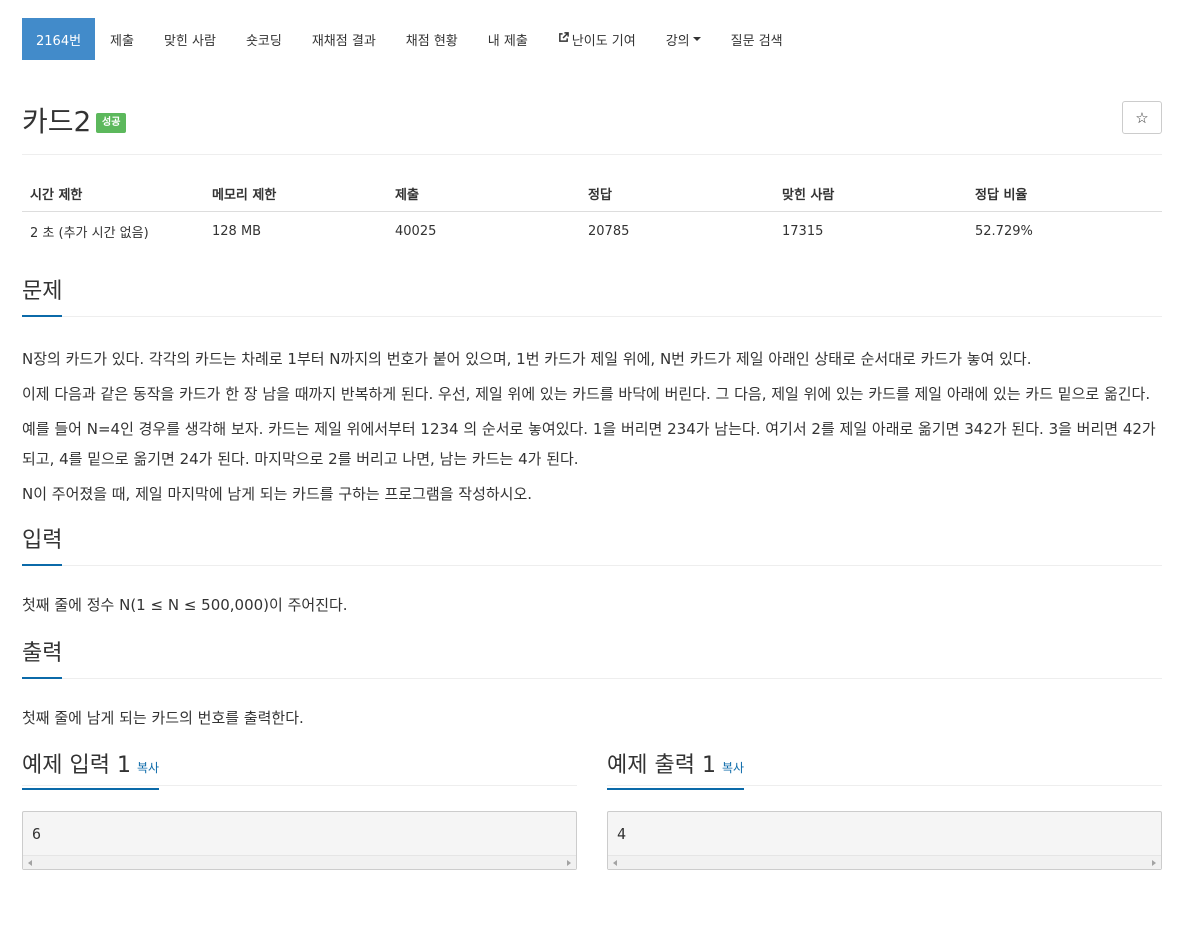 The height and width of the screenshot is (938, 1189). Describe the element at coordinates (295, 194) in the screenshot. I see `header-memory-limit: 메모리 제한` at that location.